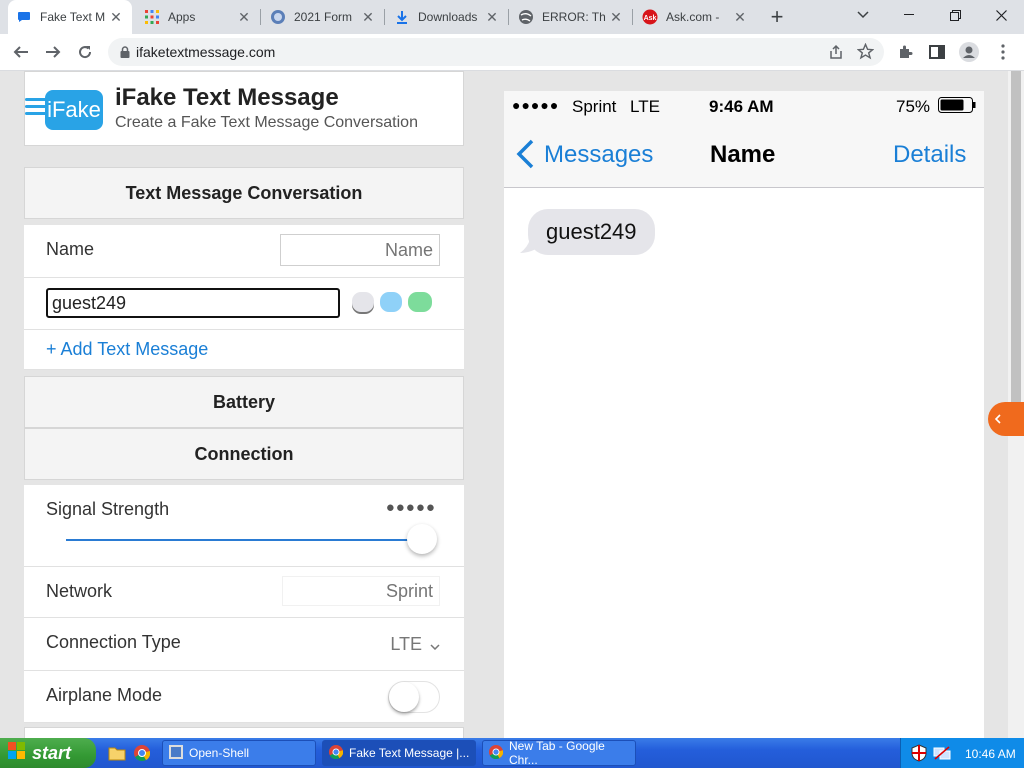  I want to click on connection-type-select: LTE, so click(365, 644).